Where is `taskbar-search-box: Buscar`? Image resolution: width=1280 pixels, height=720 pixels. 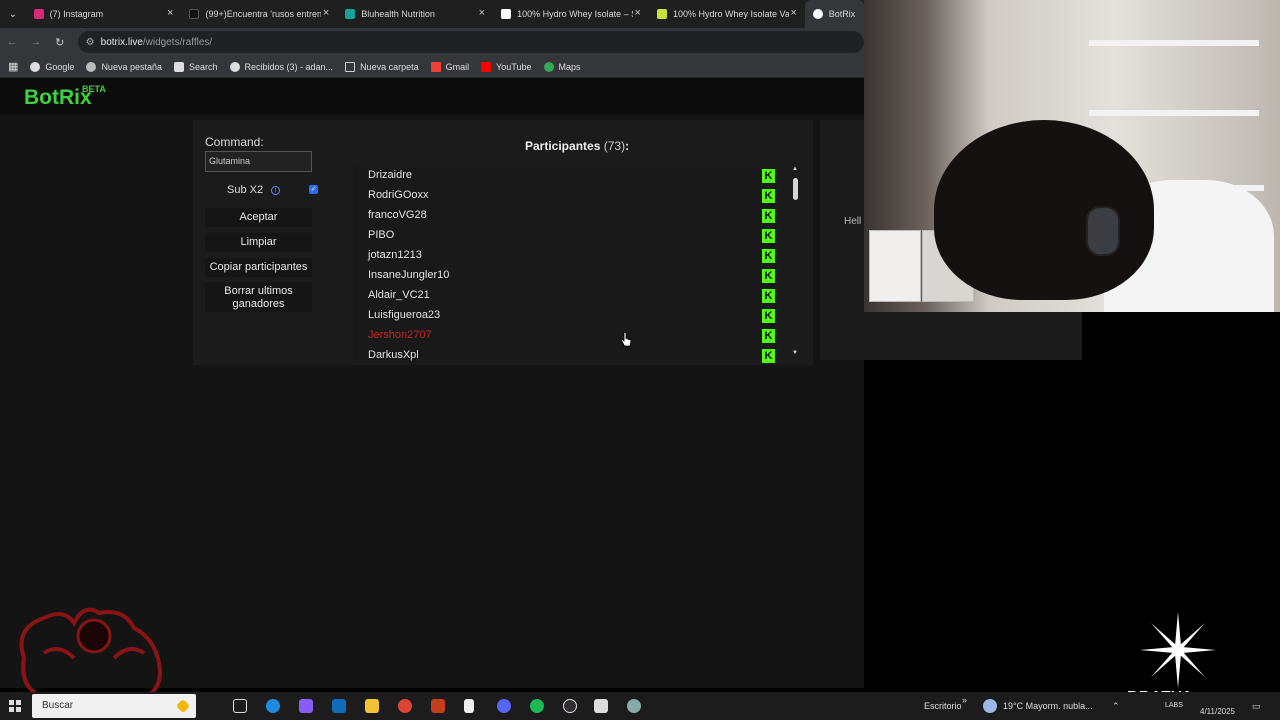 taskbar-search-box: Buscar is located at coordinates (114, 706).